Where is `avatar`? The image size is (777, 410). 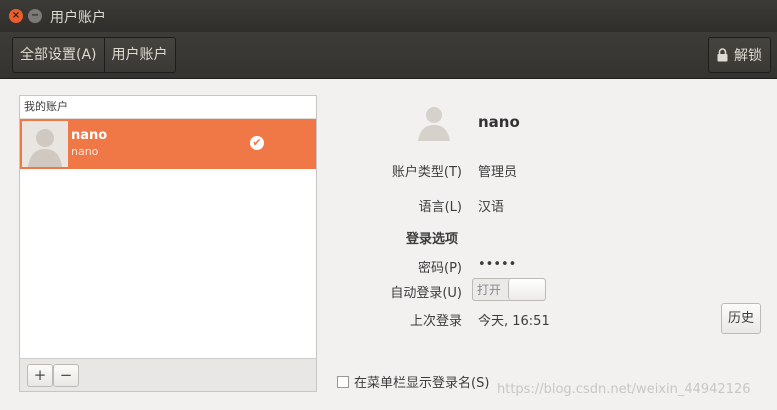 avatar is located at coordinates (45, 144).